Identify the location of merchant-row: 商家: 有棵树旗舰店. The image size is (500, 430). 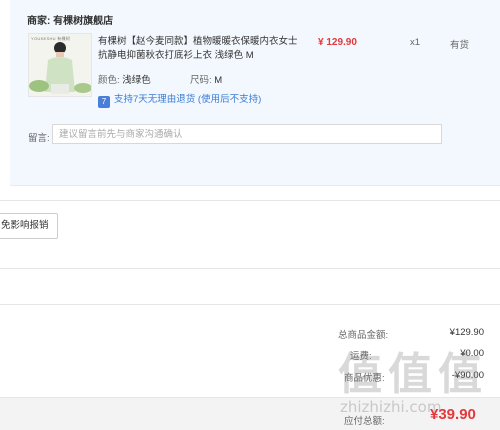
(70, 19).